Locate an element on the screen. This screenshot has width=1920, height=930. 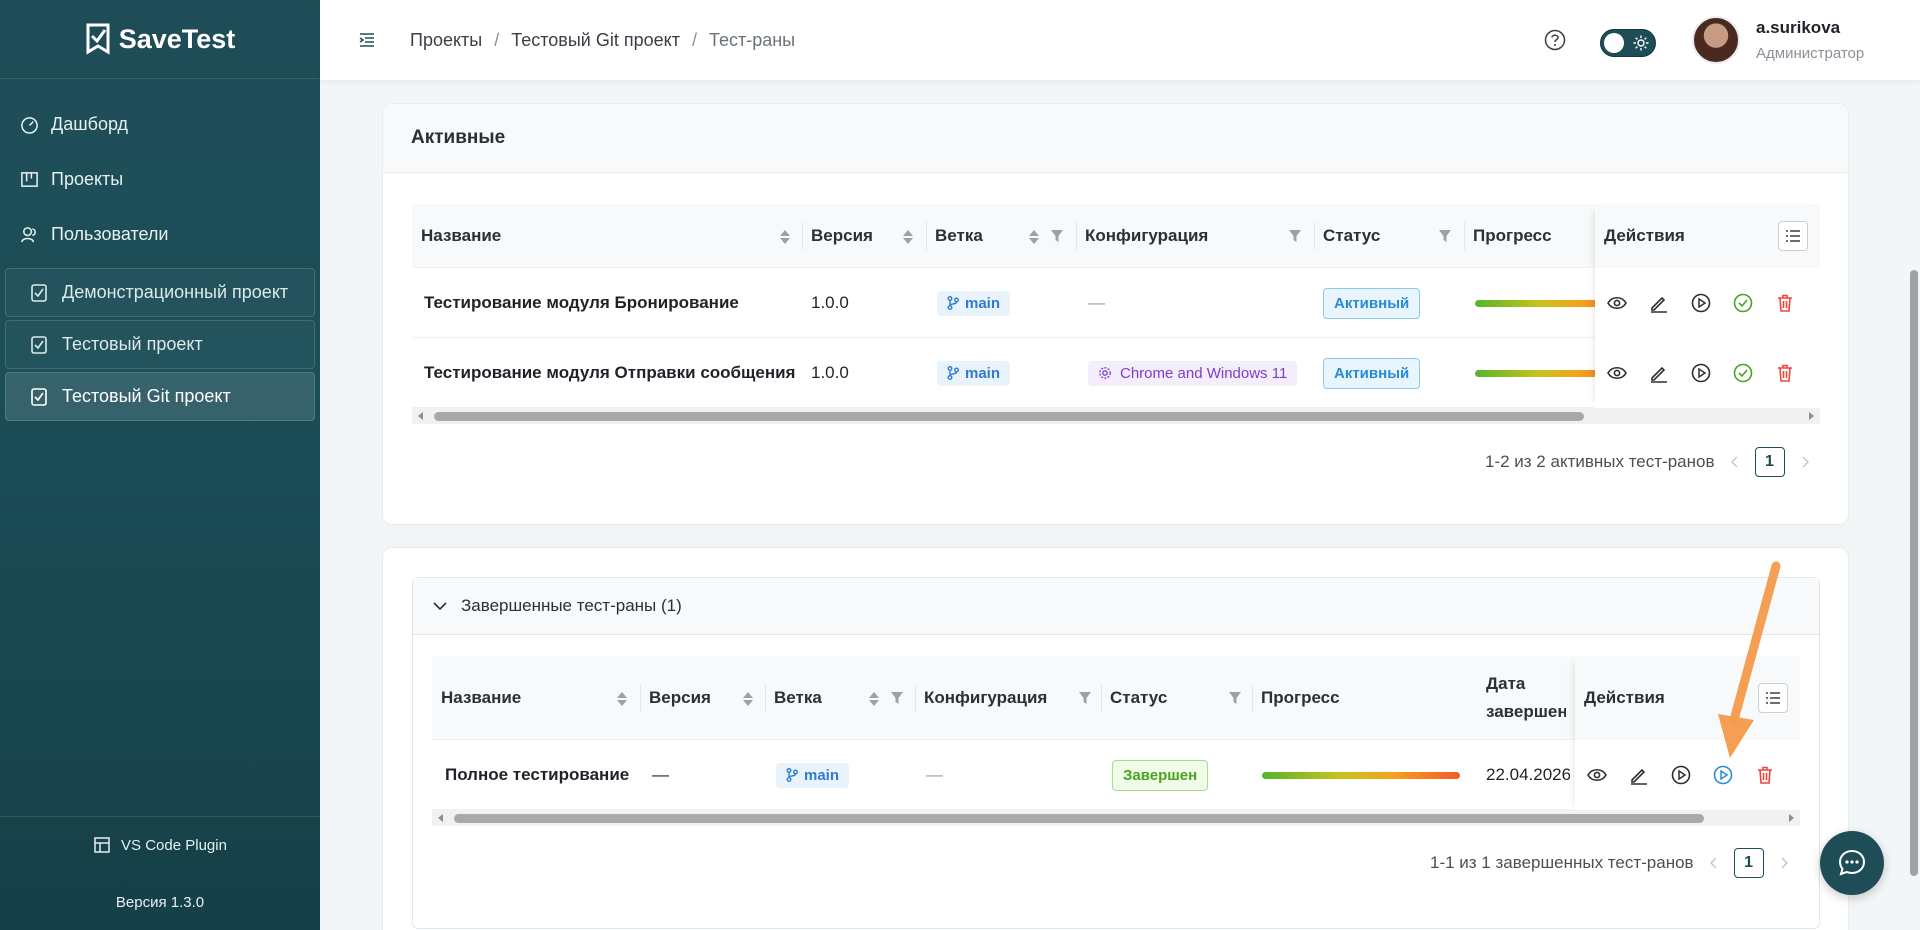
nav-item-projects: Проекты is located at coordinates (160, 179).